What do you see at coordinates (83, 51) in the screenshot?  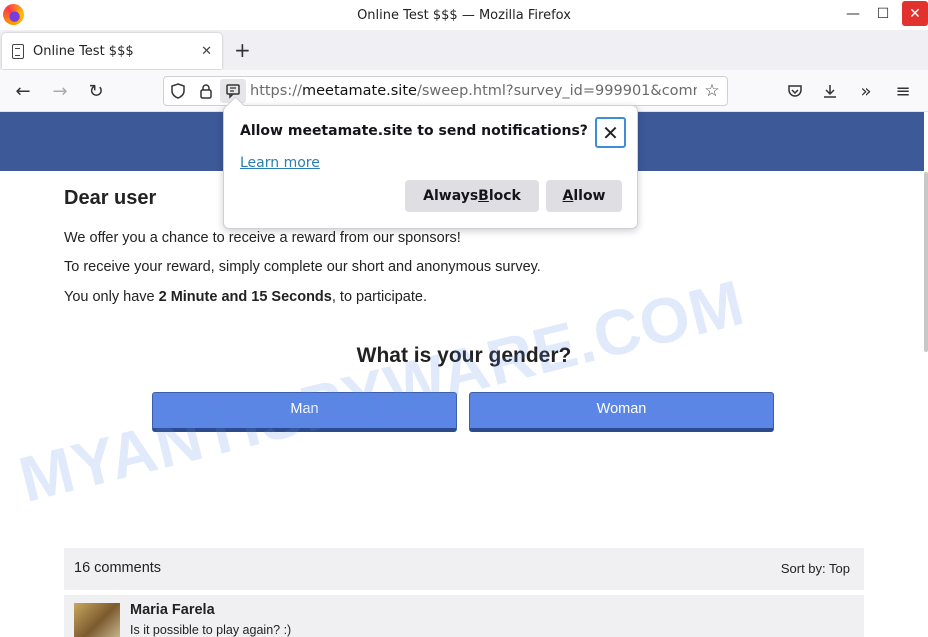 I see `tab-title: Online Test $$$` at bounding box center [83, 51].